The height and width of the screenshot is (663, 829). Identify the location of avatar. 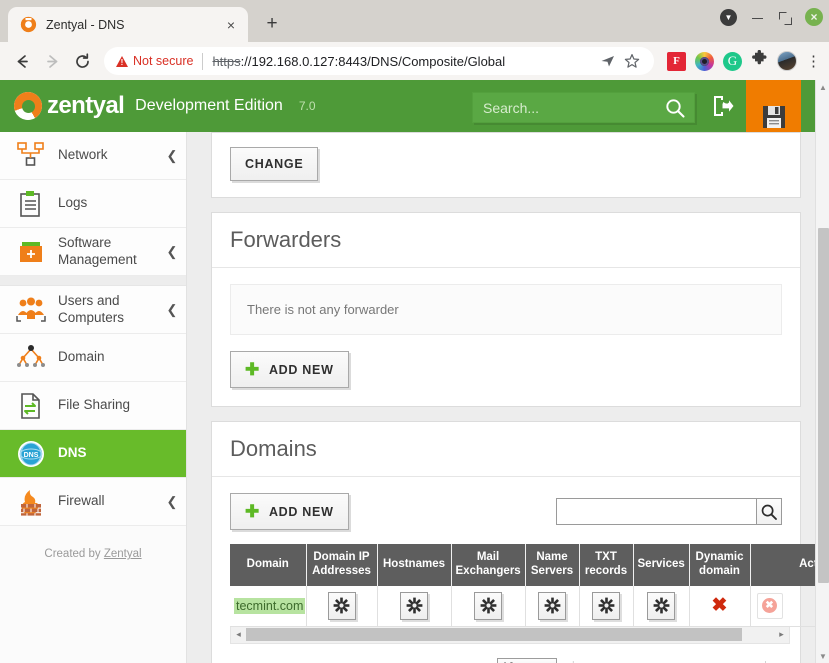
(787, 61).